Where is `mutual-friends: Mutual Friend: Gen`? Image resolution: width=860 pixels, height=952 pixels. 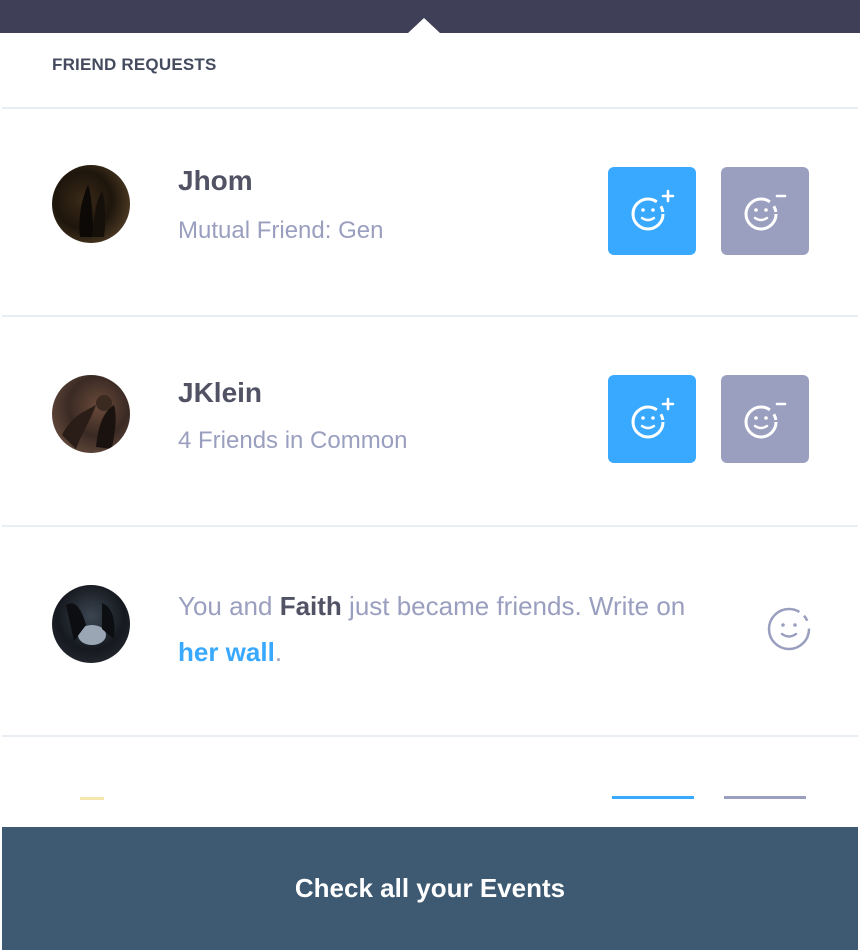 mutual-friends: Mutual Friend: Gen is located at coordinates (281, 230).